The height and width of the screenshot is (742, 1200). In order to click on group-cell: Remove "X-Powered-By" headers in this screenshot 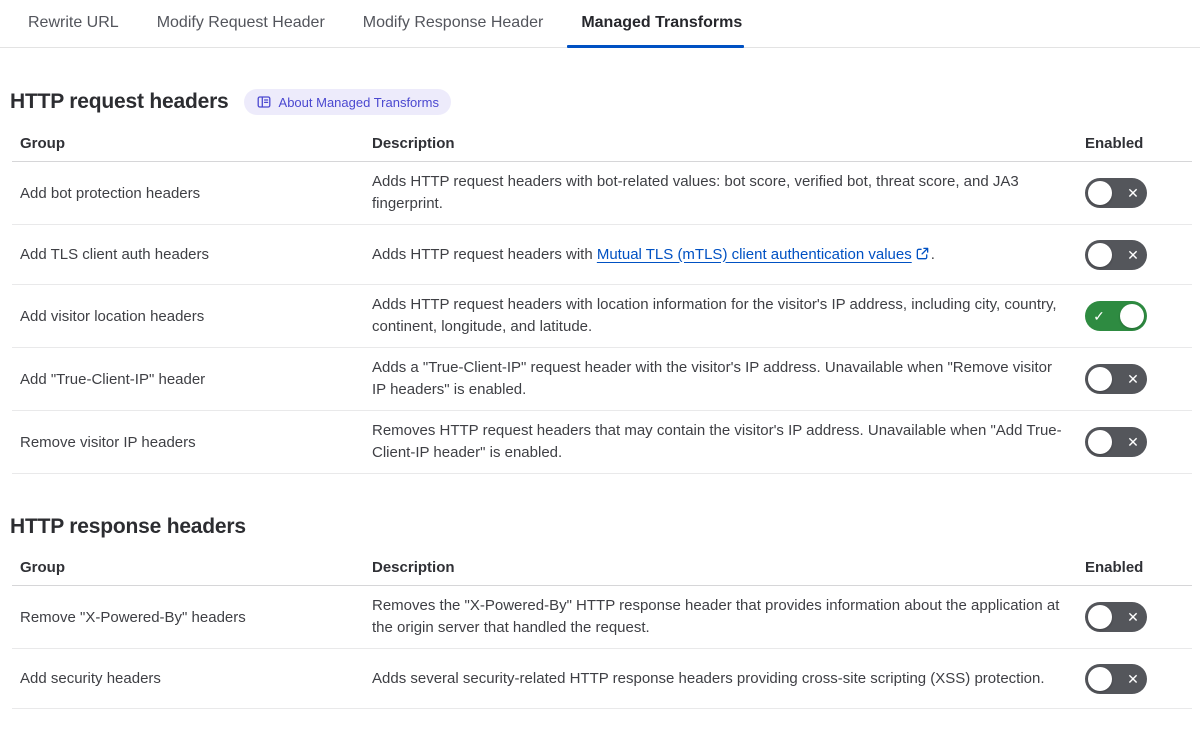, I will do `click(133, 617)`.